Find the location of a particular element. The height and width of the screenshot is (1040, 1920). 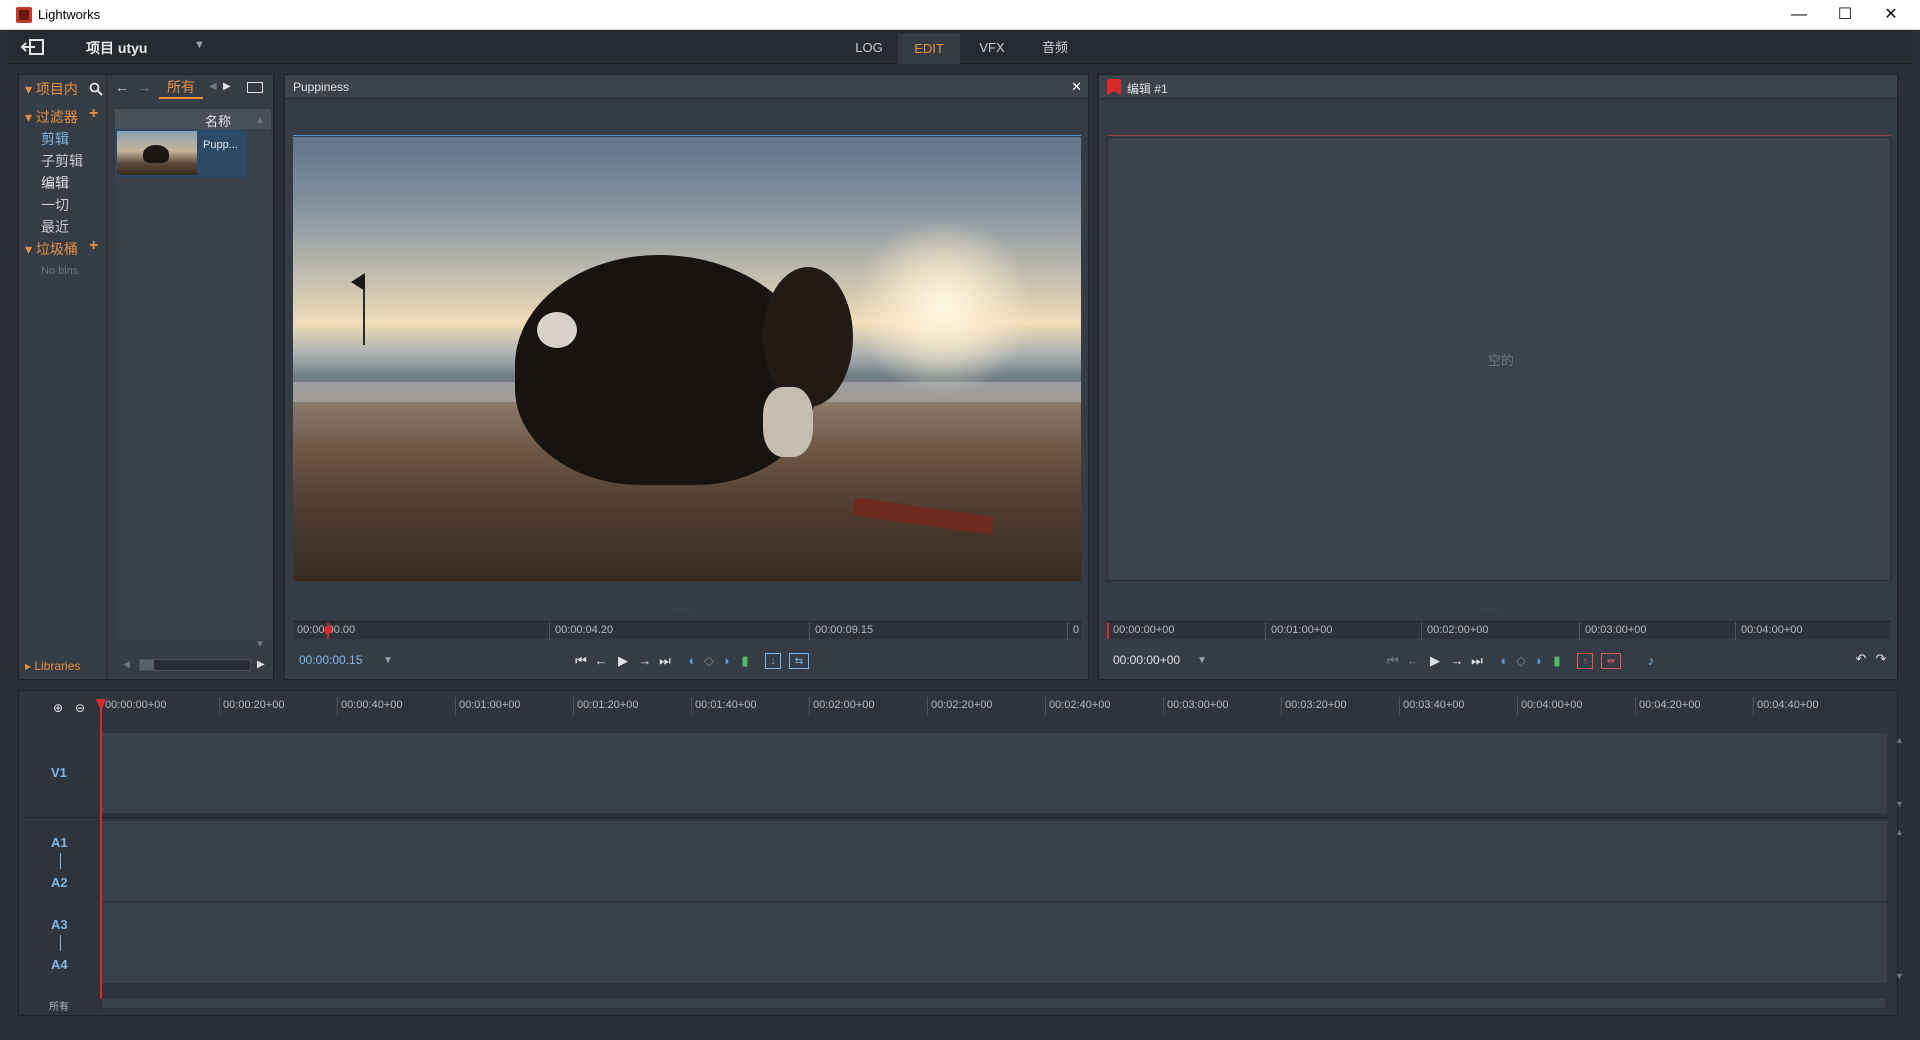

filter-item-recent: 最近 is located at coordinates (55, 227).